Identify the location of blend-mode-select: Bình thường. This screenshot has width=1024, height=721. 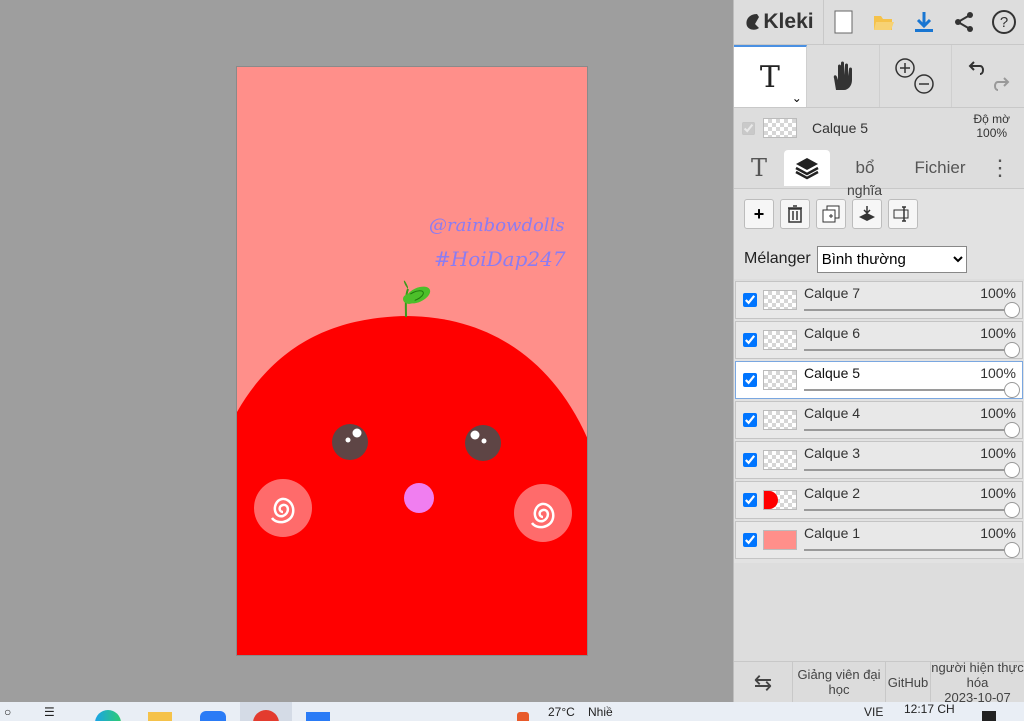
(891, 259).